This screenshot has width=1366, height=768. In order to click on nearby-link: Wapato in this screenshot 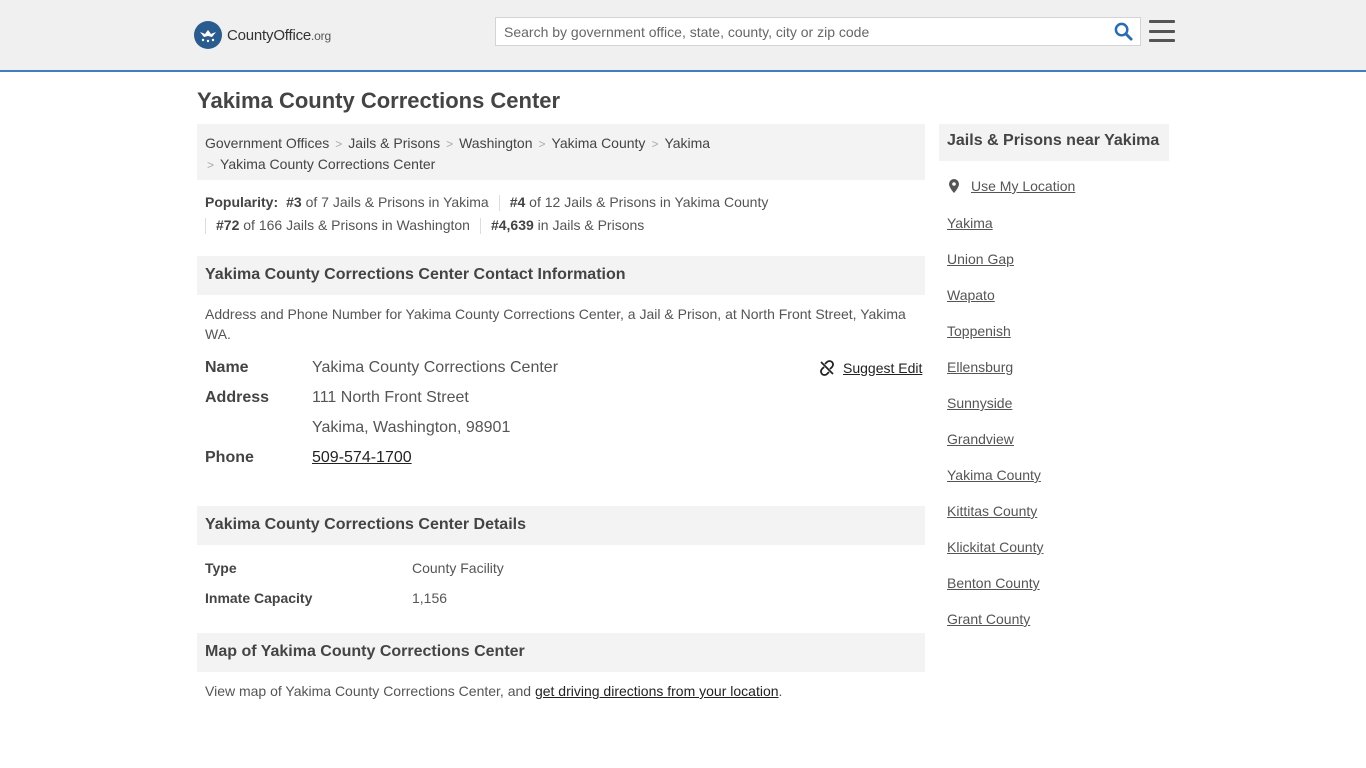, I will do `click(971, 295)`.